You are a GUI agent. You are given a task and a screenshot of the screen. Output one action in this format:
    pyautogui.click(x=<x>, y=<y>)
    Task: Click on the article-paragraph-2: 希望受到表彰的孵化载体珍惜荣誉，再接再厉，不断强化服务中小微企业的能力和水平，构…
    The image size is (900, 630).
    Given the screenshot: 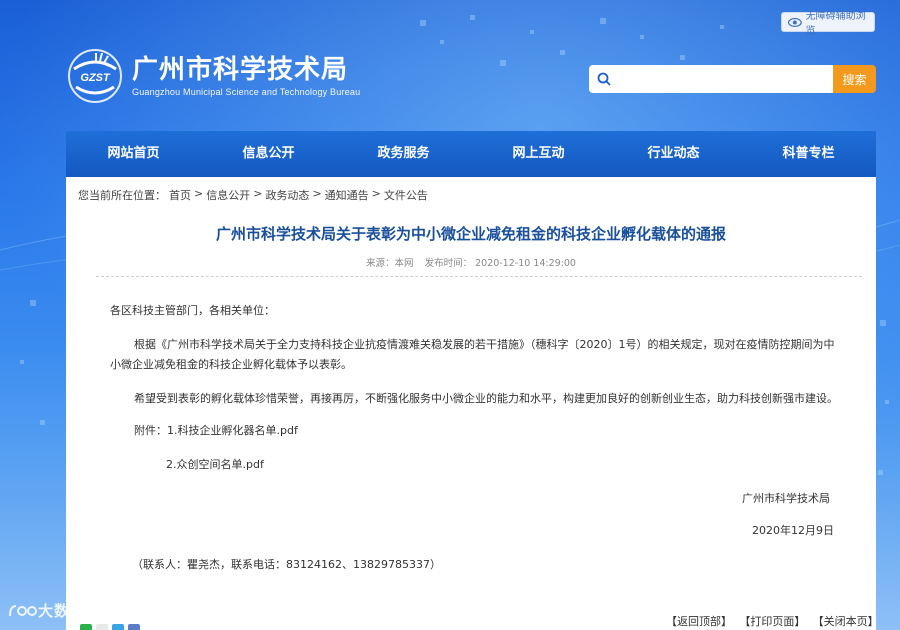 What is the action you would take?
    pyautogui.click(x=486, y=398)
    